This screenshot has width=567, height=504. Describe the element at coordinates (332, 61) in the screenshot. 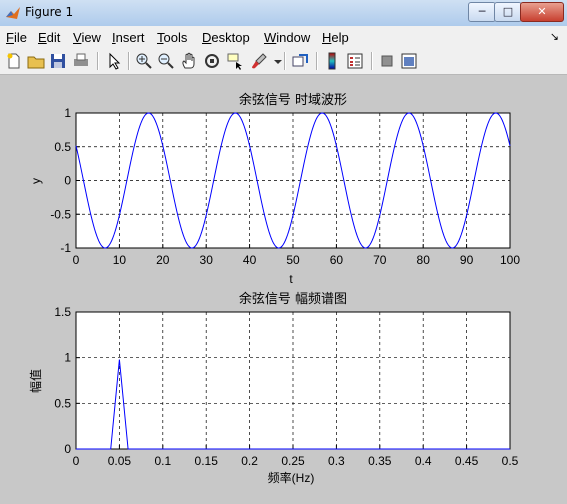

I see `insert-colorbar-icon` at that location.